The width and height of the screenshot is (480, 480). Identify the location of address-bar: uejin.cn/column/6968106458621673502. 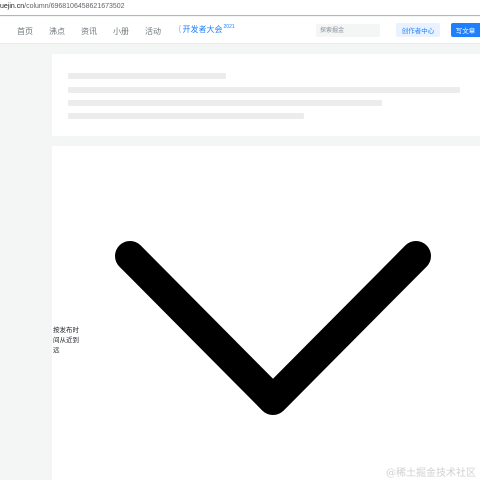
(240, 8).